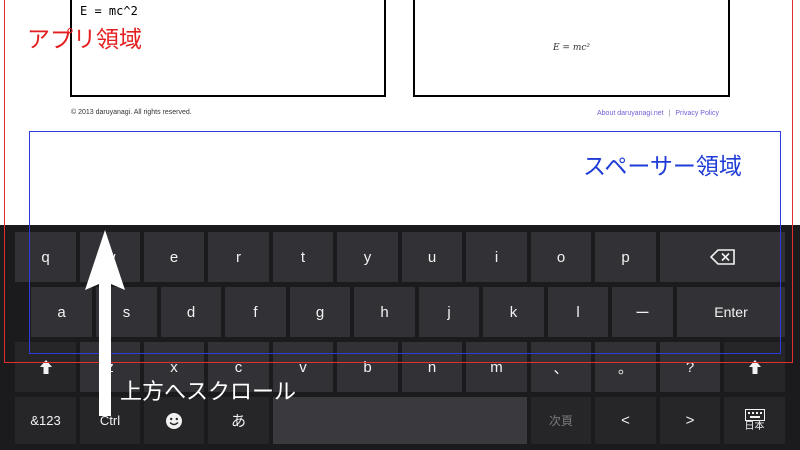 This screenshot has height=450, width=800. What do you see at coordinates (754, 415) in the screenshot?
I see `keyboard-icon` at bounding box center [754, 415].